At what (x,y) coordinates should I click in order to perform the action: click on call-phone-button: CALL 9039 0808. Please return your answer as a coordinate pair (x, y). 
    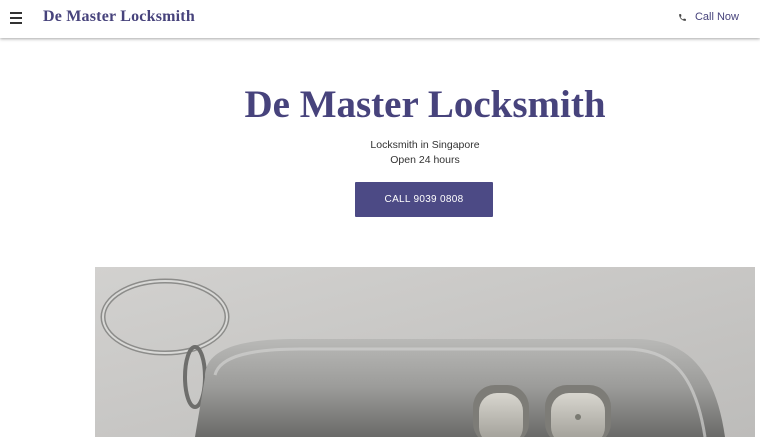
    Looking at the image, I should click on (424, 199).